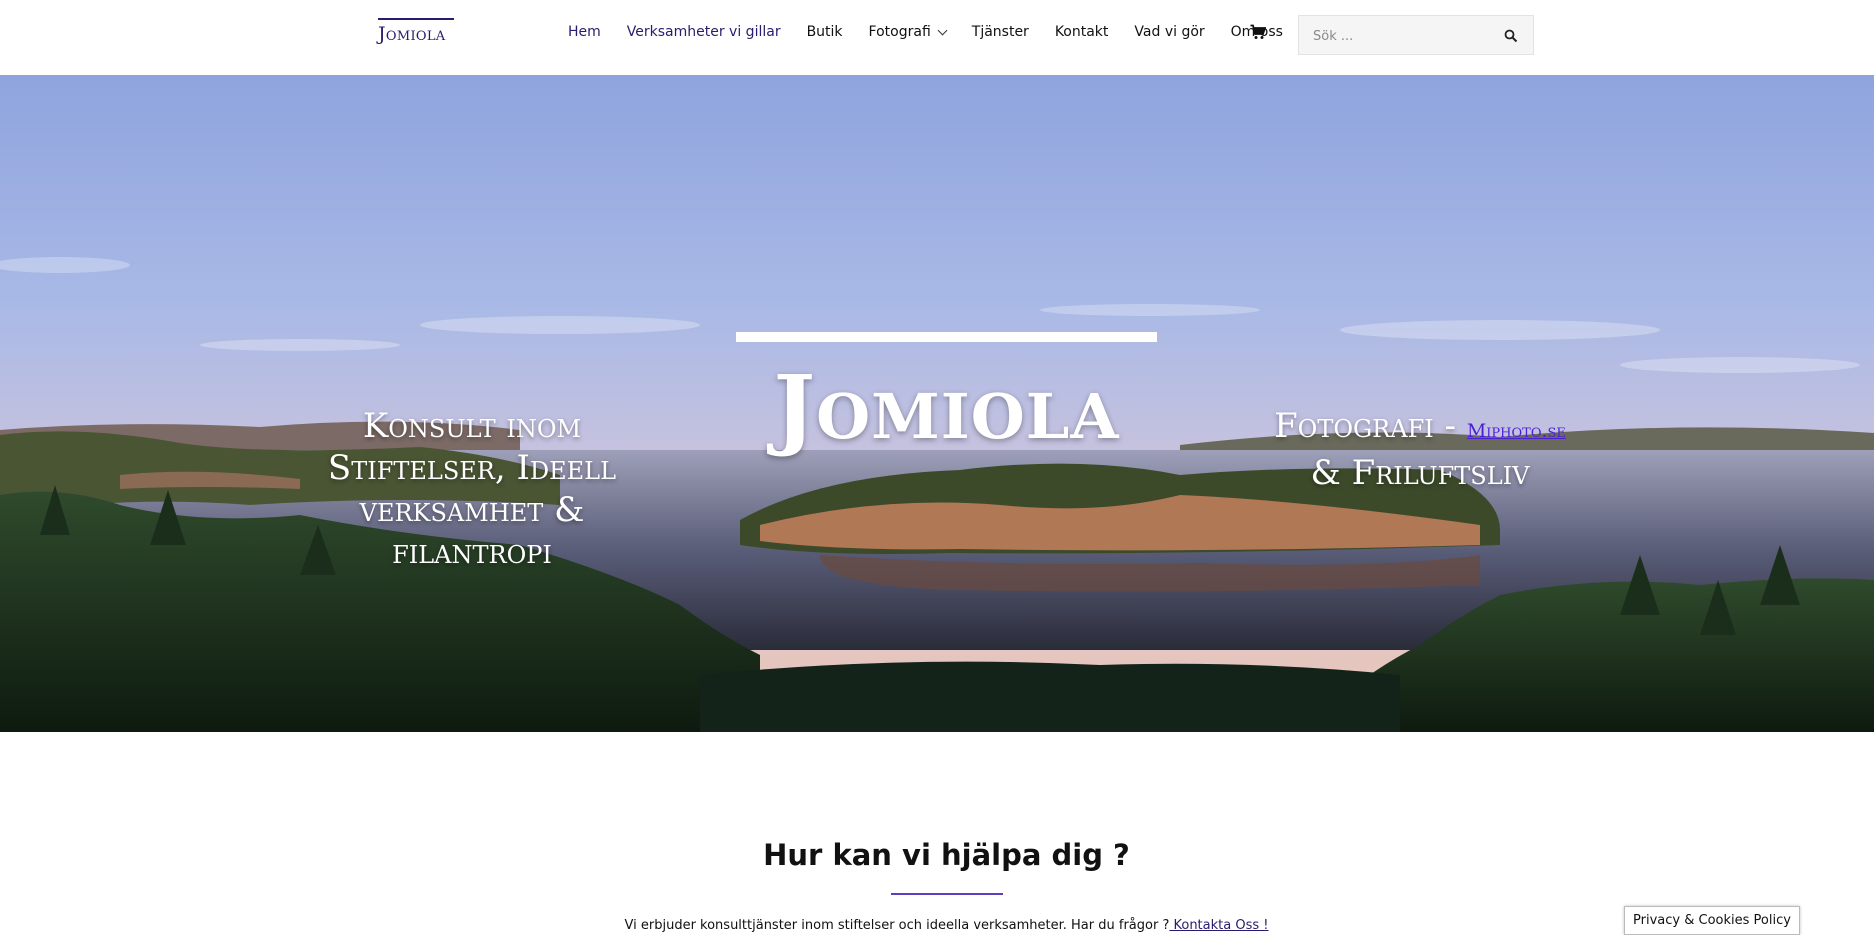 This screenshot has height=935, width=1874. What do you see at coordinates (946, 337) in the screenshot?
I see `hero-title-rule` at bounding box center [946, 337].